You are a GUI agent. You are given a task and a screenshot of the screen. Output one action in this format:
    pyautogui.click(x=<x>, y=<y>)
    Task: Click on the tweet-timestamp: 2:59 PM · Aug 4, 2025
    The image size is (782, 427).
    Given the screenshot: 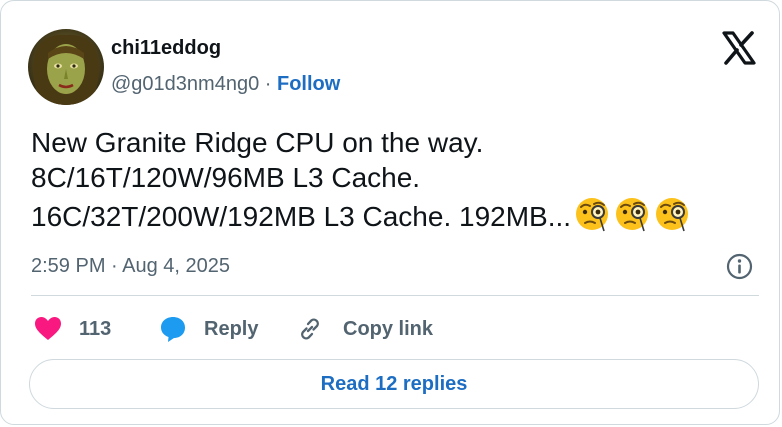 What is the action you would take?
    pyautogui.click(x=130, y=266)
    